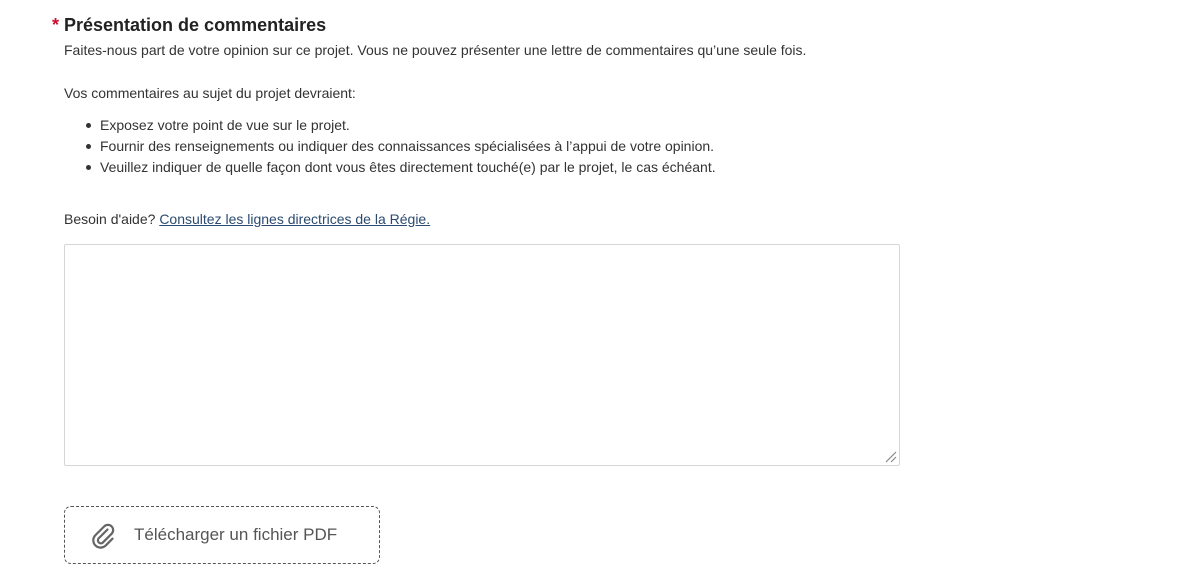  Describe the element at coordinates (103, 536) in the screenshot. I see `paperclip-icon` at that location.